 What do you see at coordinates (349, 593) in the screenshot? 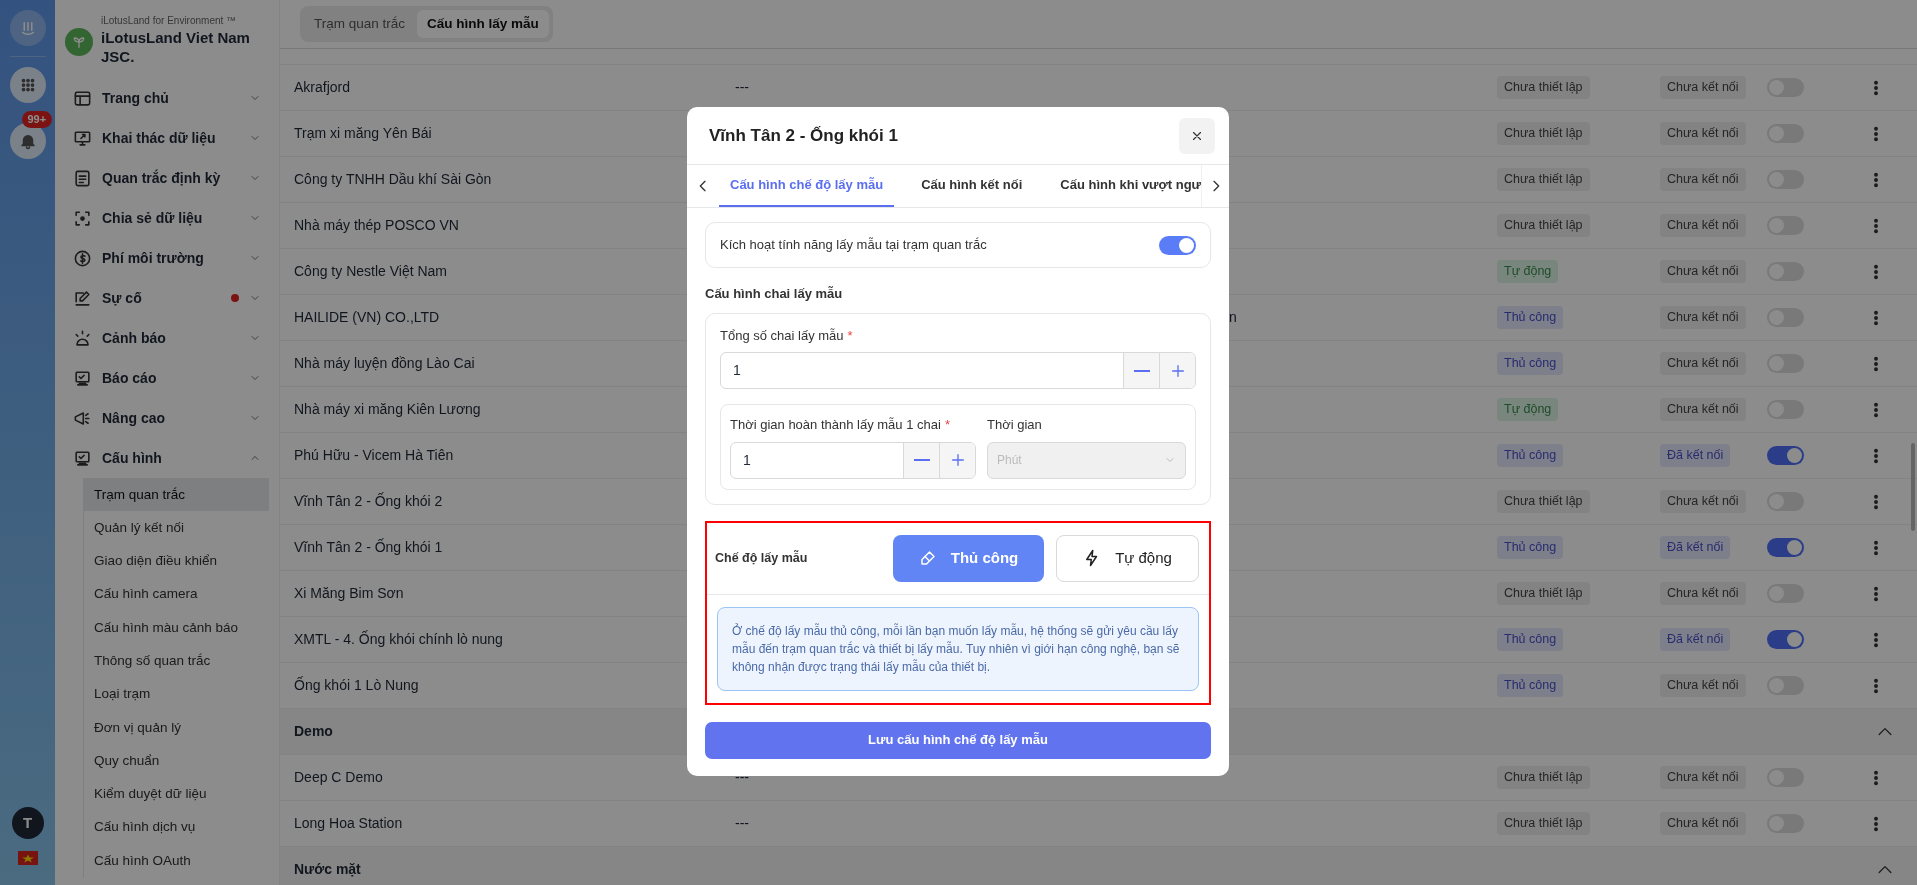
I see `table-cell: Xi Măng Bim Sơn` at bounding box center [349, 593].